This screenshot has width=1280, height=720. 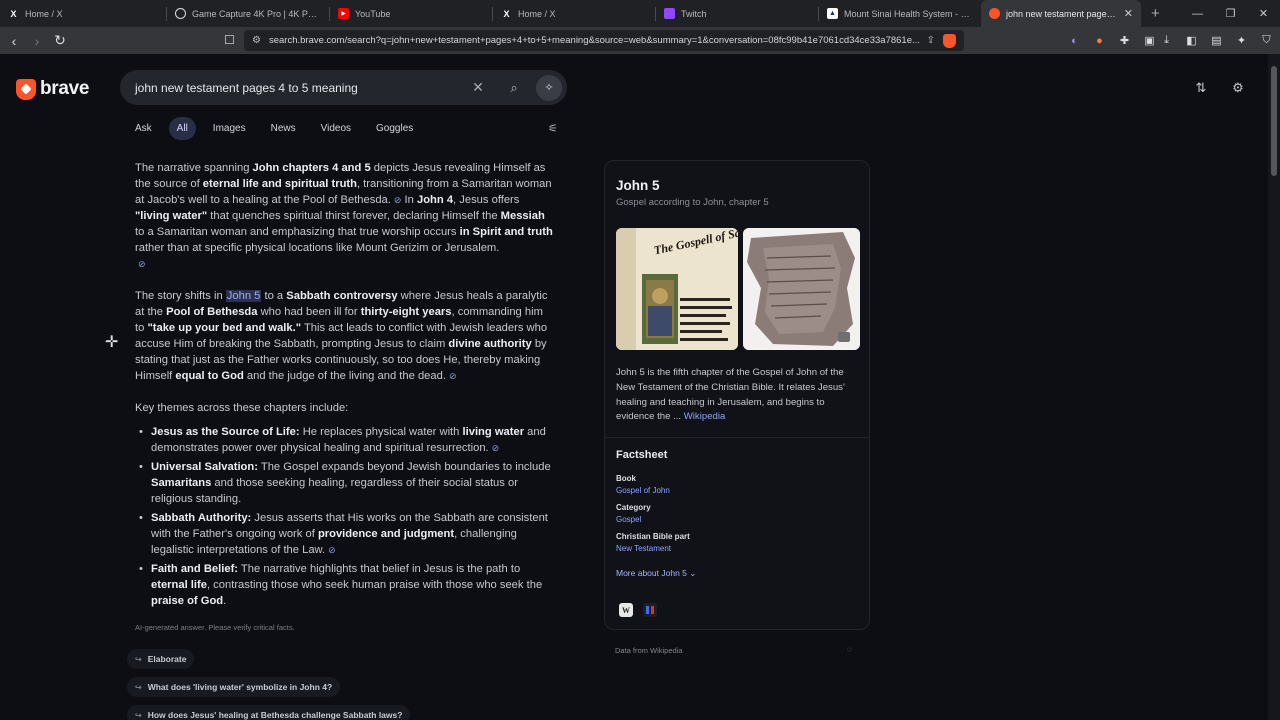 I want to click on leo-icon: ✦, so click(x=1241, y=40).